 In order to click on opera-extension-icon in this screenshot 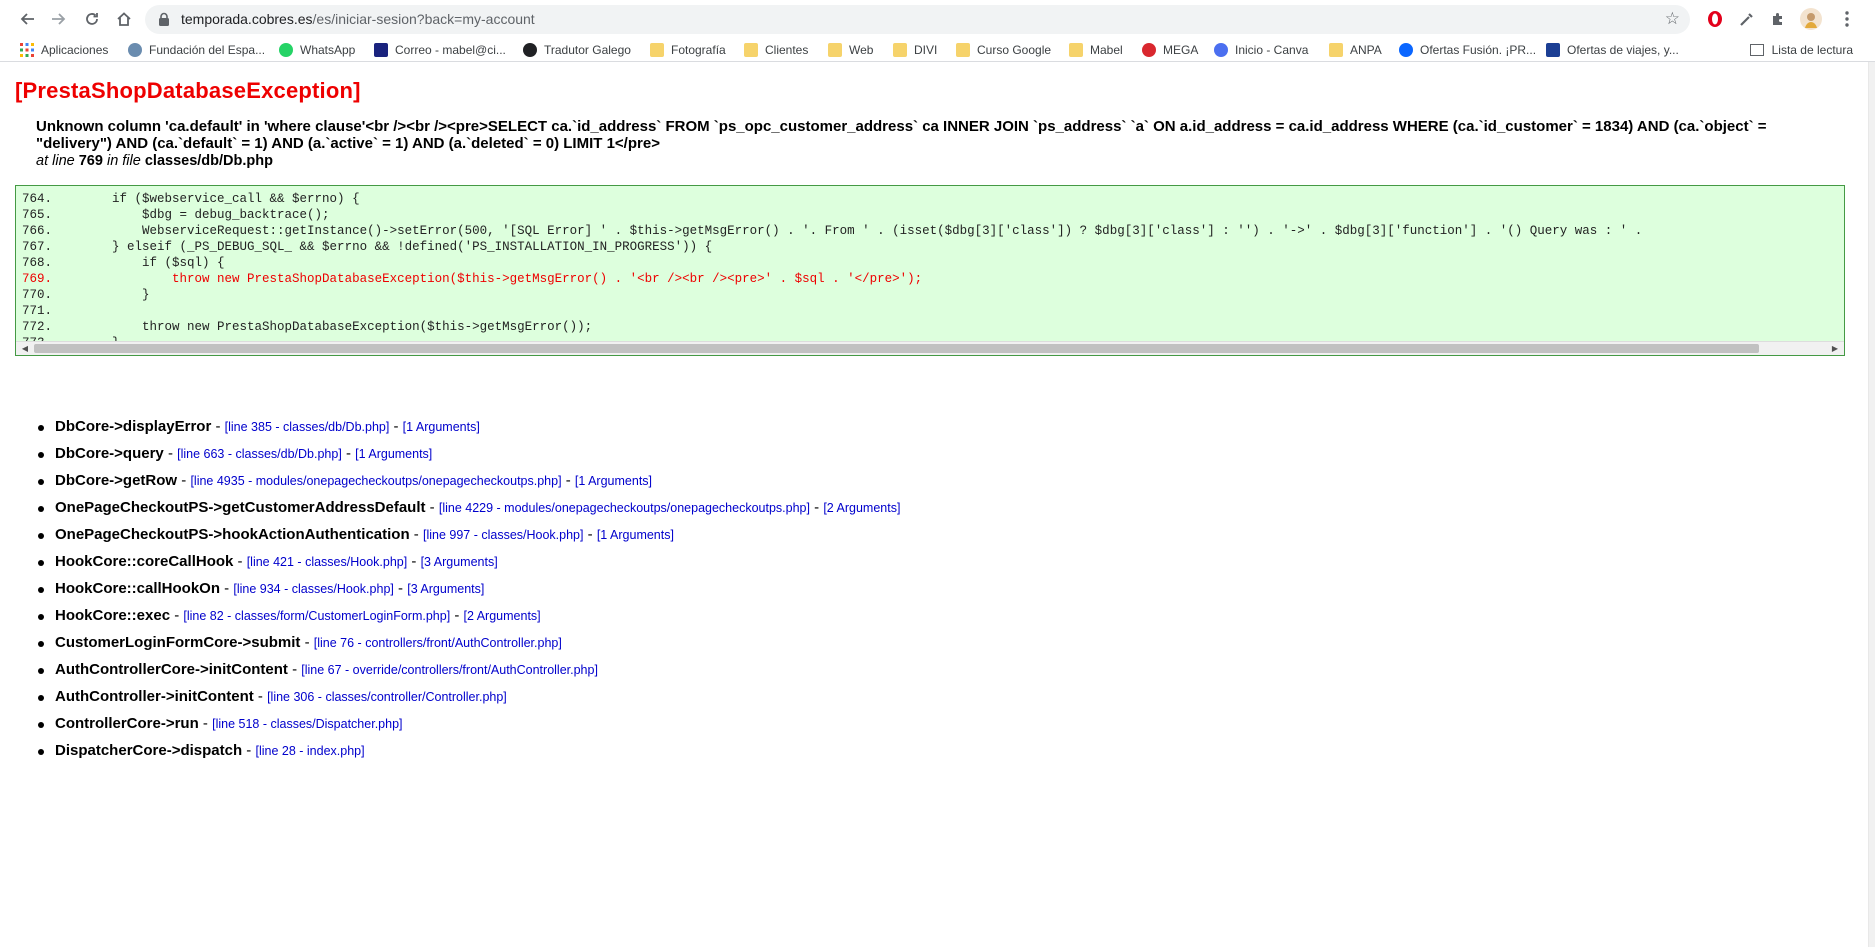, I will do `click(1715, 19)`.